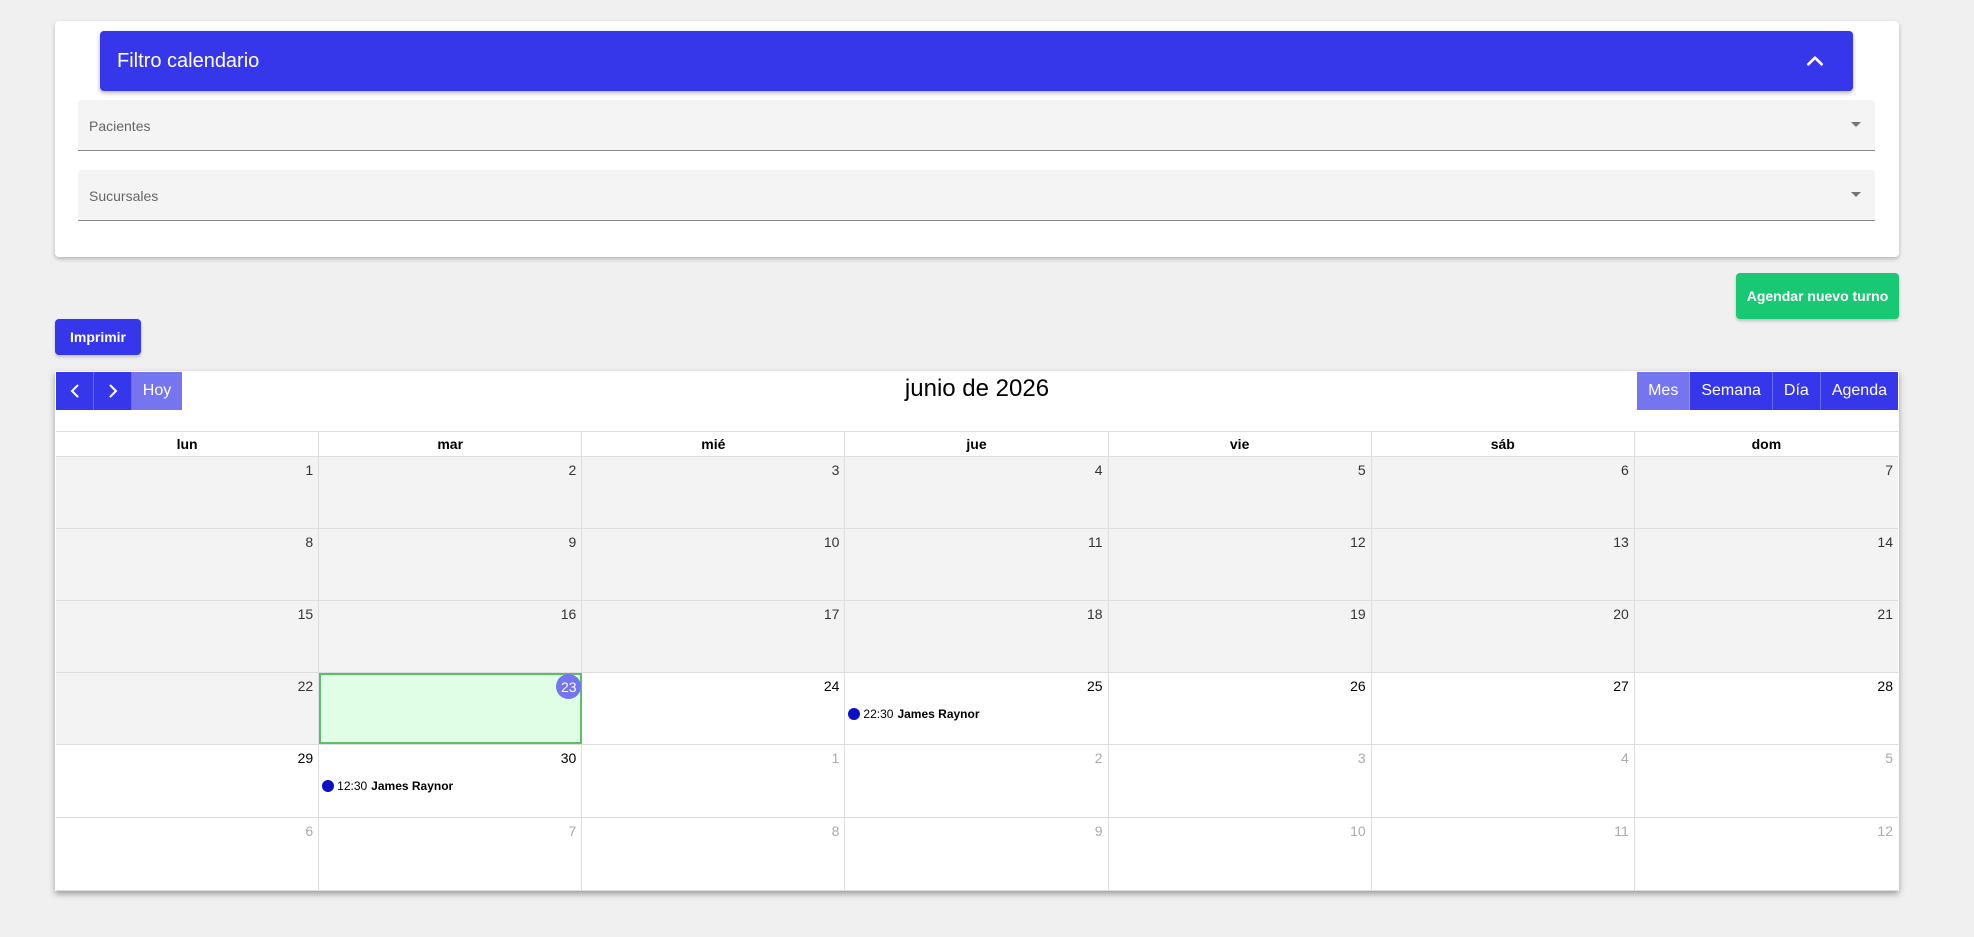 The height and width of the screenshot is (937, 1974). Describe the element at coordinates (714, 444) in the screenshot. I see `weekday-header: mié` at that location.